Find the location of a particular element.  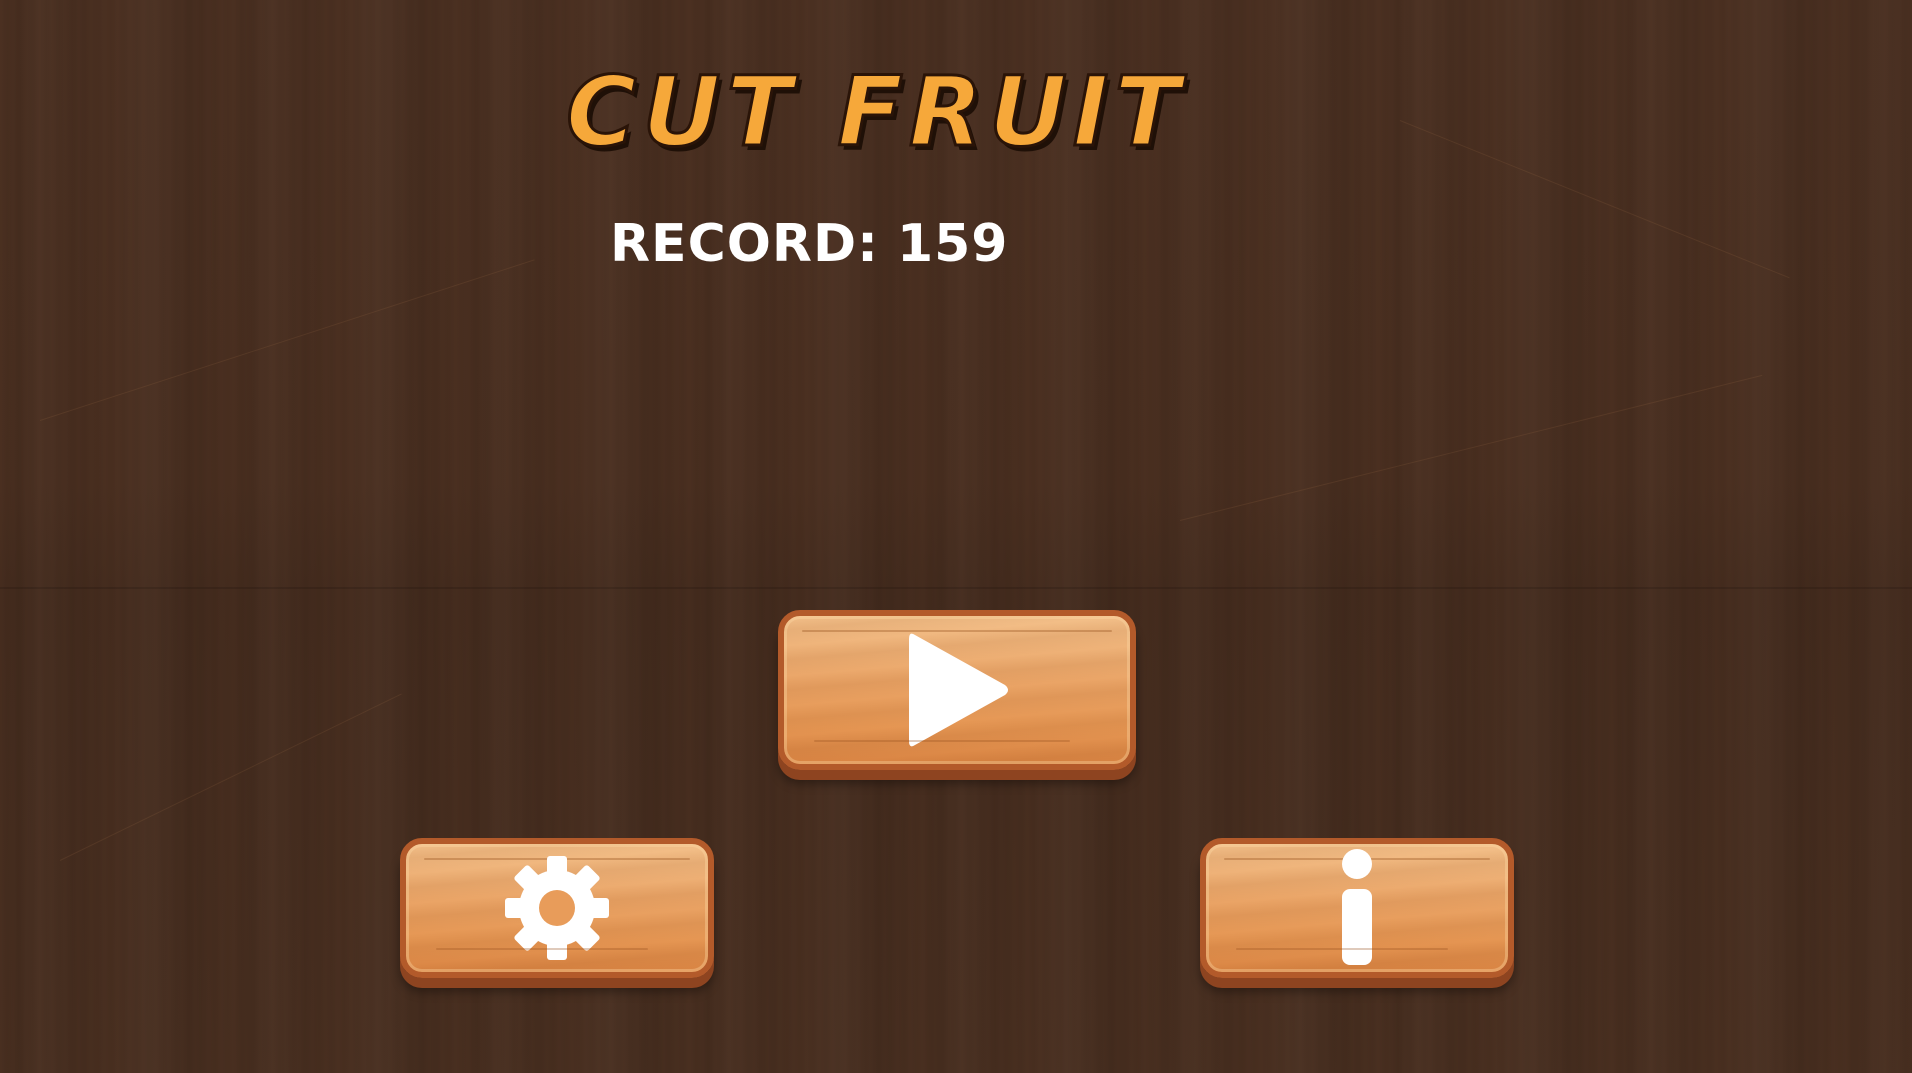

play-icon is located at coordinates (958, 690).